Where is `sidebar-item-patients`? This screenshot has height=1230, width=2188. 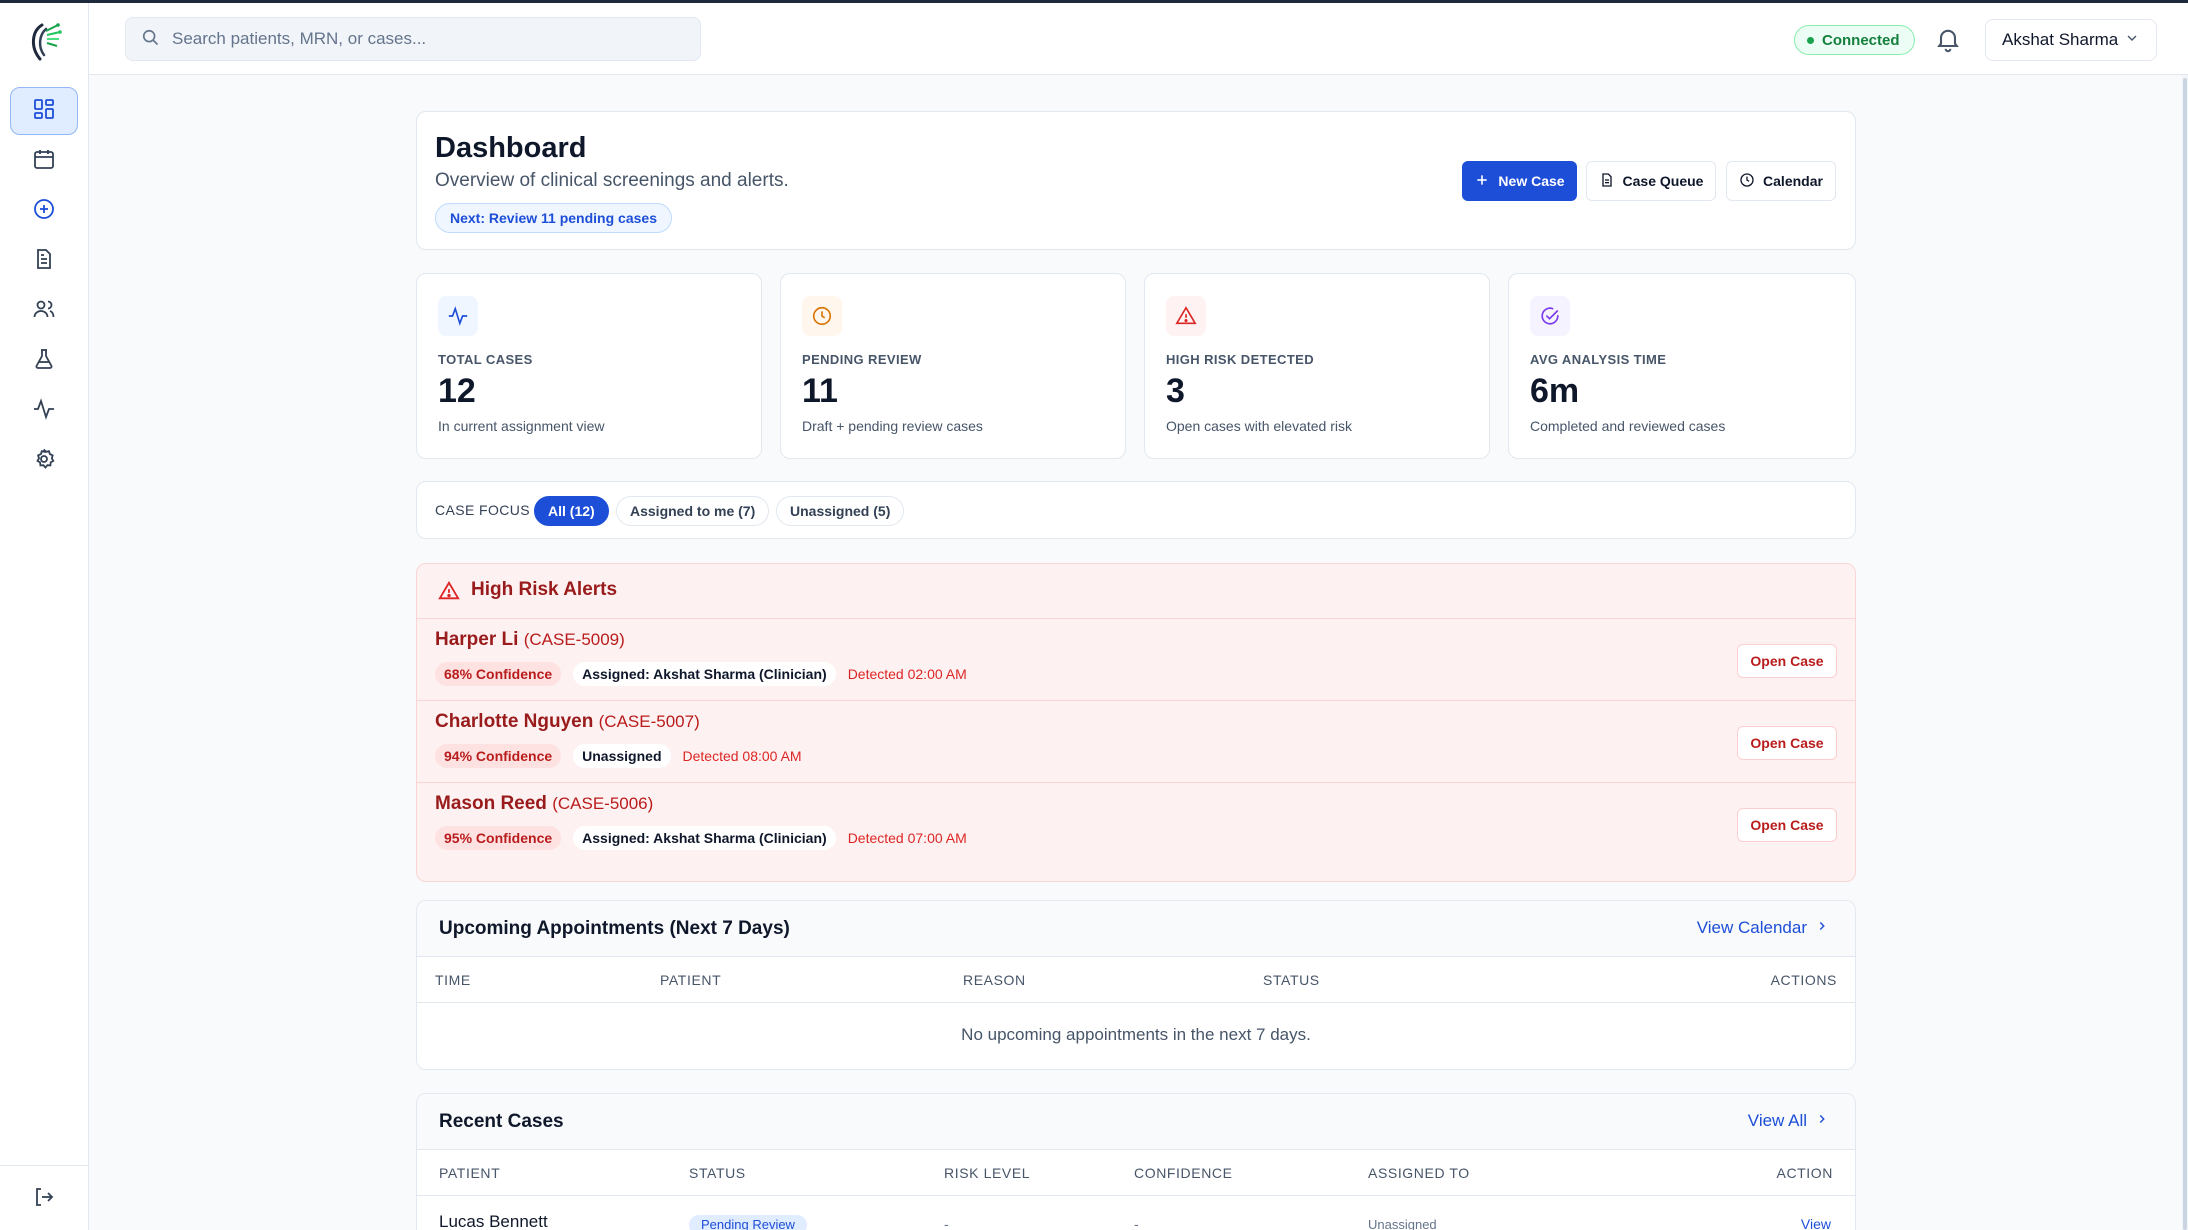
sidebar-item-patients is located at coordinates (44, 311).